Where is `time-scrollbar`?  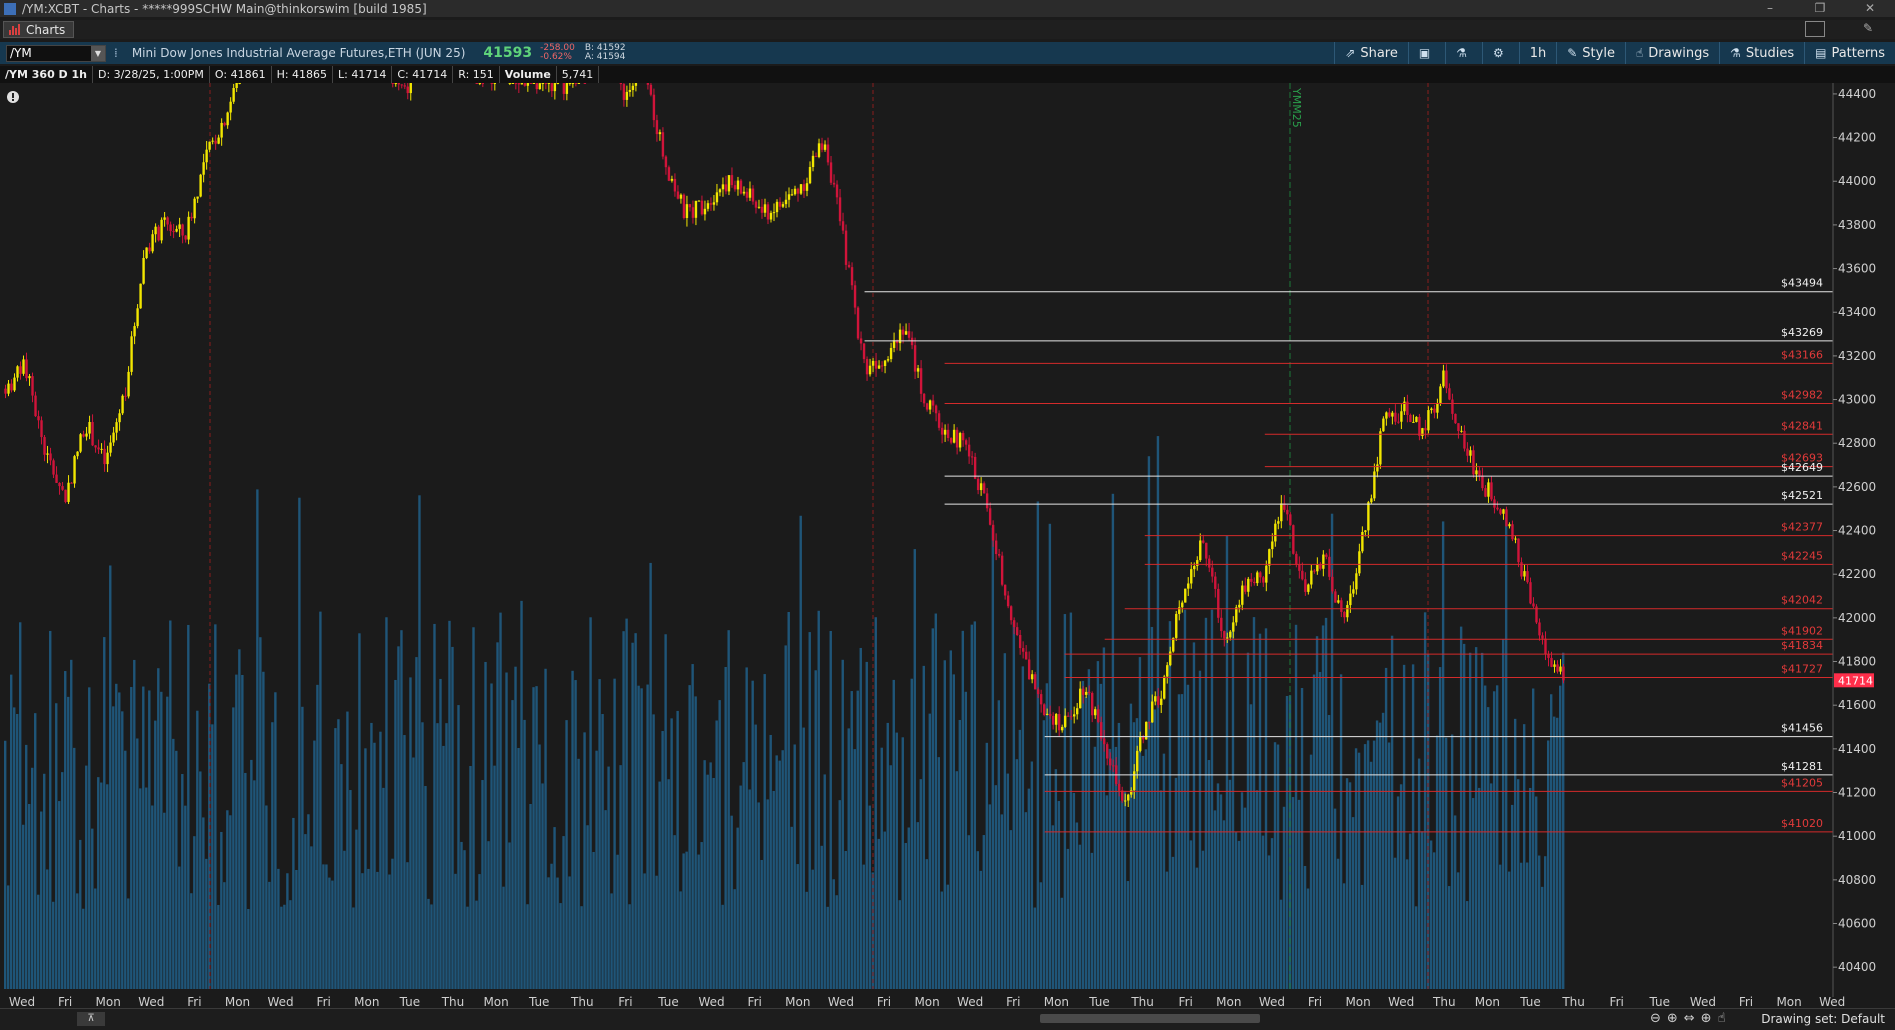
time-scrollbar is located at coordinates (1150, 1018).